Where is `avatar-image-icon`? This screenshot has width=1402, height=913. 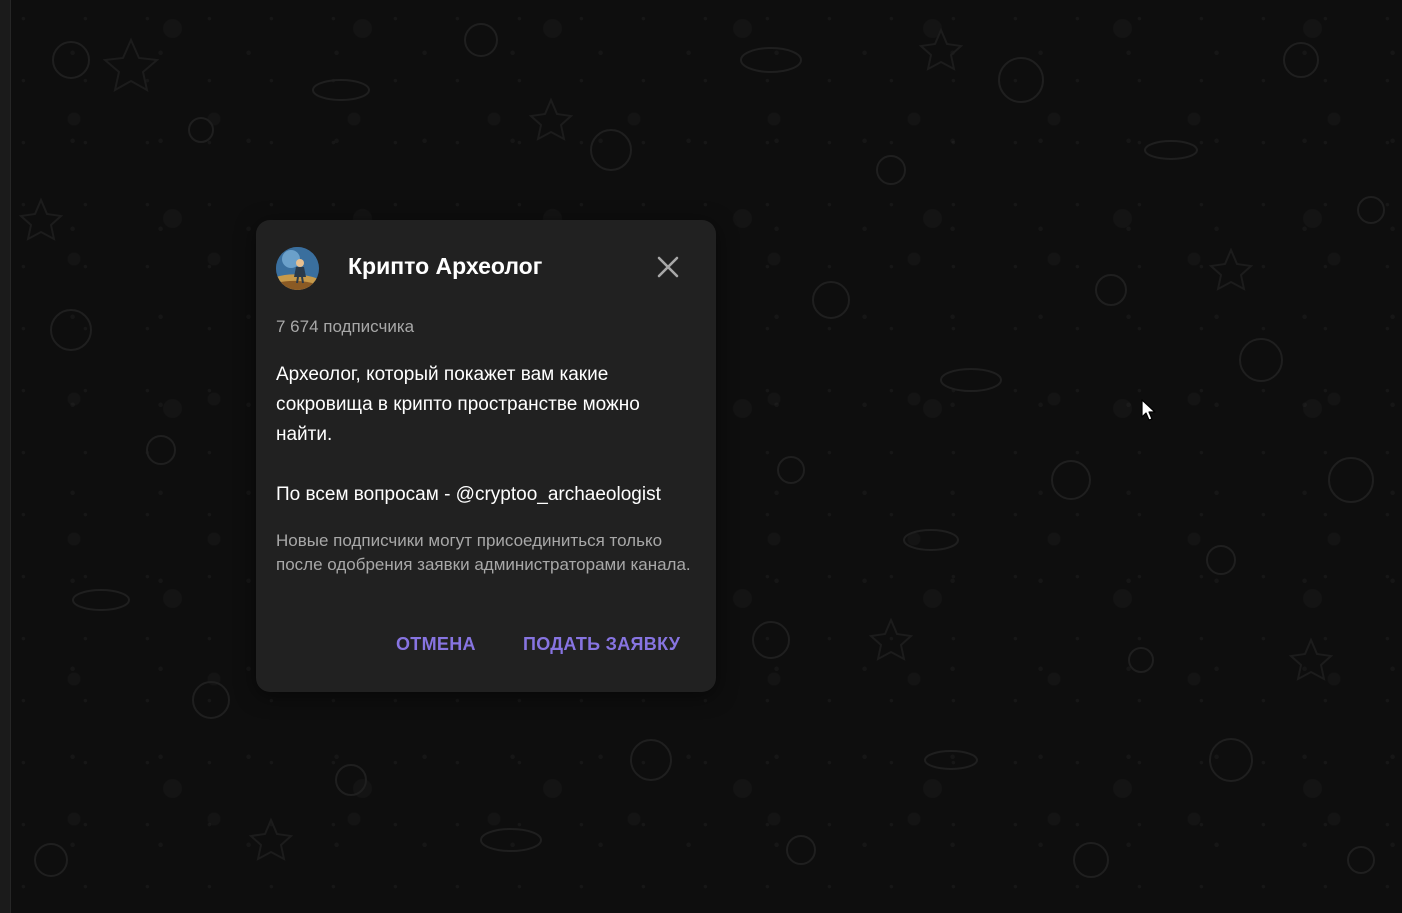 avatar-image-icon is located at coordinates (297, 268).